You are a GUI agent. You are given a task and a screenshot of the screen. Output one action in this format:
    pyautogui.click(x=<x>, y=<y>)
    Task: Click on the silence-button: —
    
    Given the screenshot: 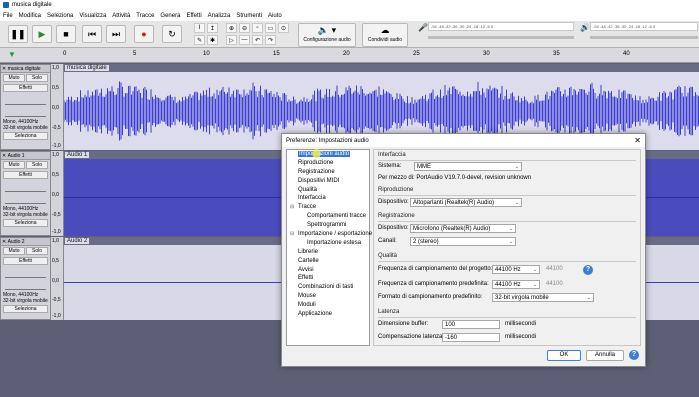 What is the action you would take?
    pyautogui.click(x=244, y=40)
    